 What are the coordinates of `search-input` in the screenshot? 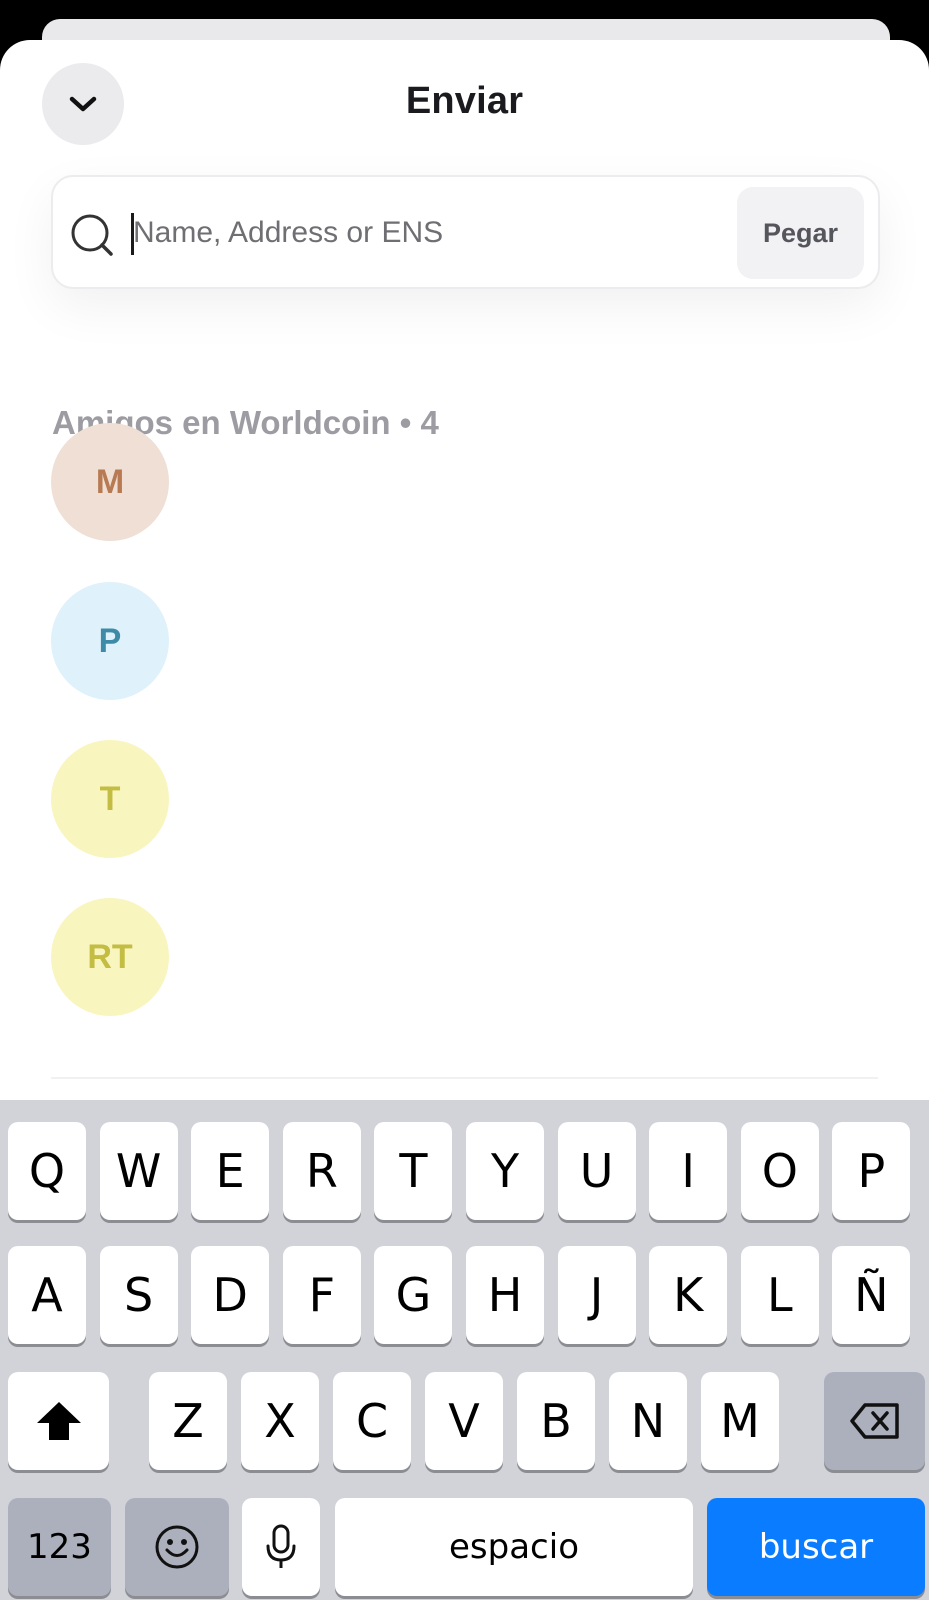 It's located at (423, 233).